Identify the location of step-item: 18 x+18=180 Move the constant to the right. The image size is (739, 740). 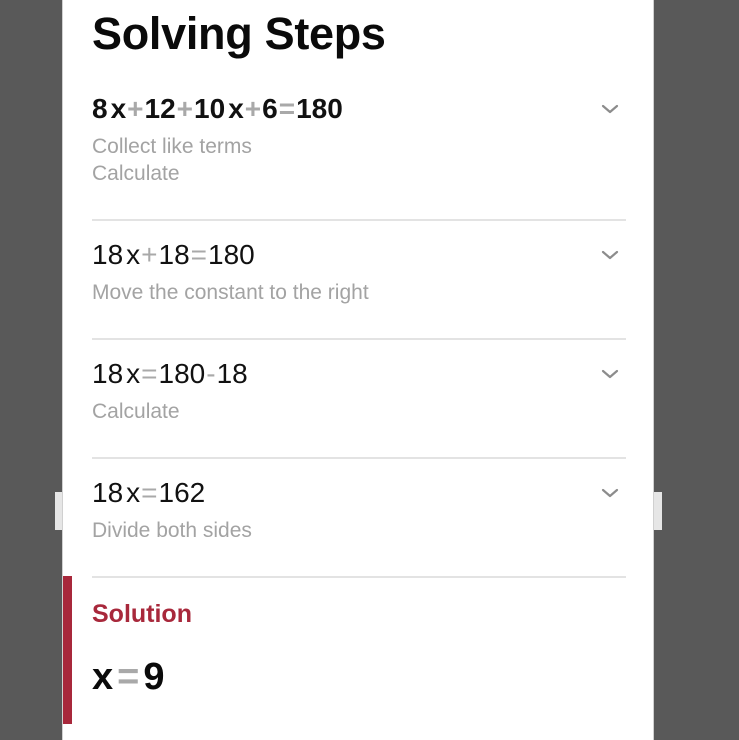
(359, 289).